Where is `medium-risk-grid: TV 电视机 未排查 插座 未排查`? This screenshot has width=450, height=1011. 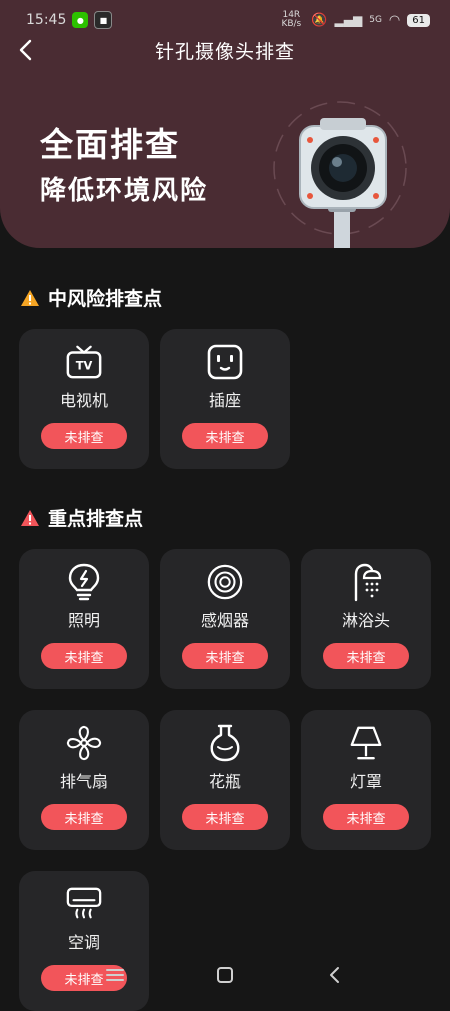 medium-risk-grid: TV 电视机 未排查 插座 未排查 is located at coordinates (225, 399).